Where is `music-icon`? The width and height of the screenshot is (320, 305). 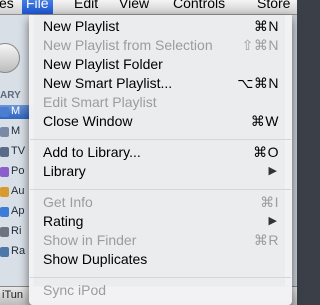
music-icon is located at coordinates (4, 112).